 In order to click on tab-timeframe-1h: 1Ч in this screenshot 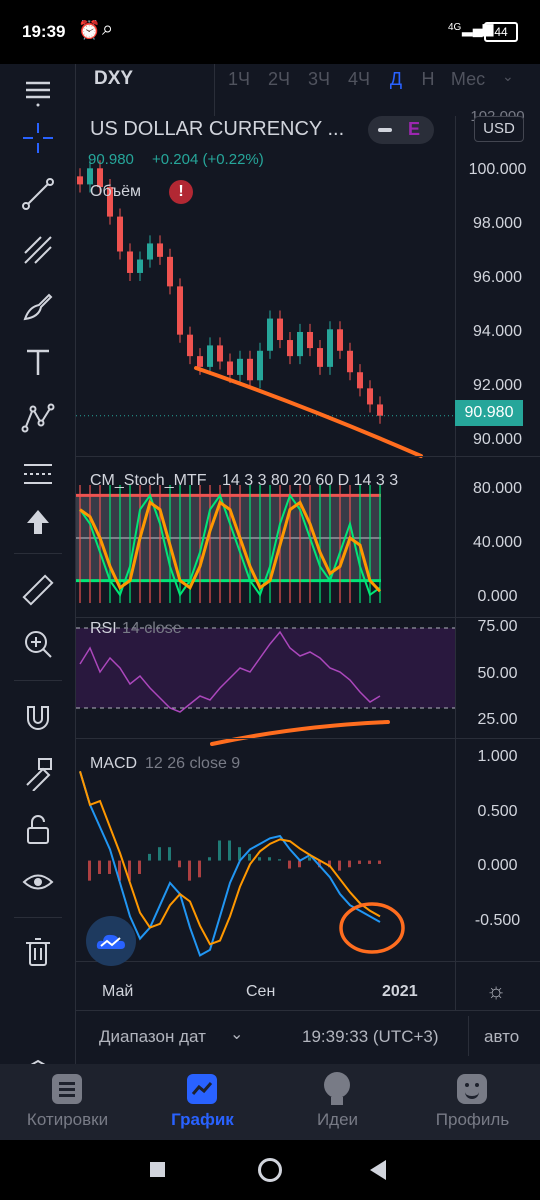, I will do `click(239, 90)`.